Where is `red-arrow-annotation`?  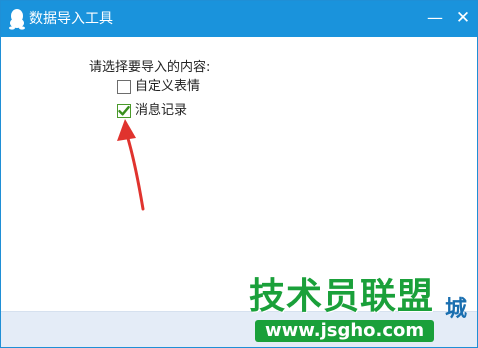
red-arrow-annotation is located at coordinates (131, 165).